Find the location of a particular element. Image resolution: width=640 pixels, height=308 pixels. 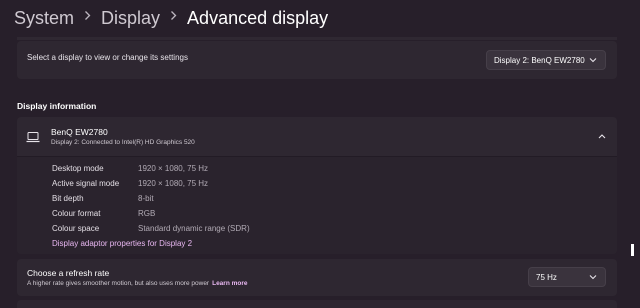

chevron-up-icon is located at coordinates (602, 136).